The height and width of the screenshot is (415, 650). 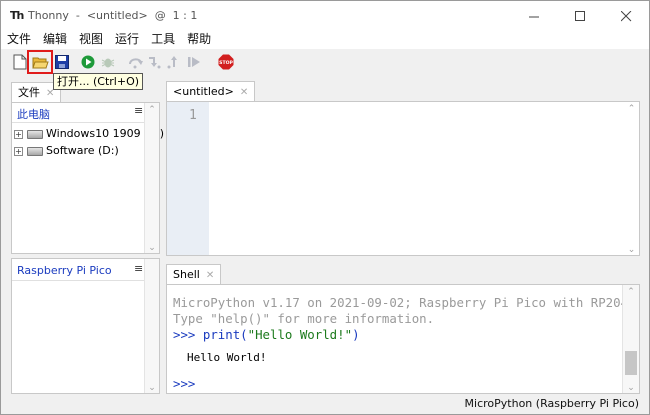 I want to click on drive-row-c: + Windows10 1909 (C:), so click(x=89, y=134).